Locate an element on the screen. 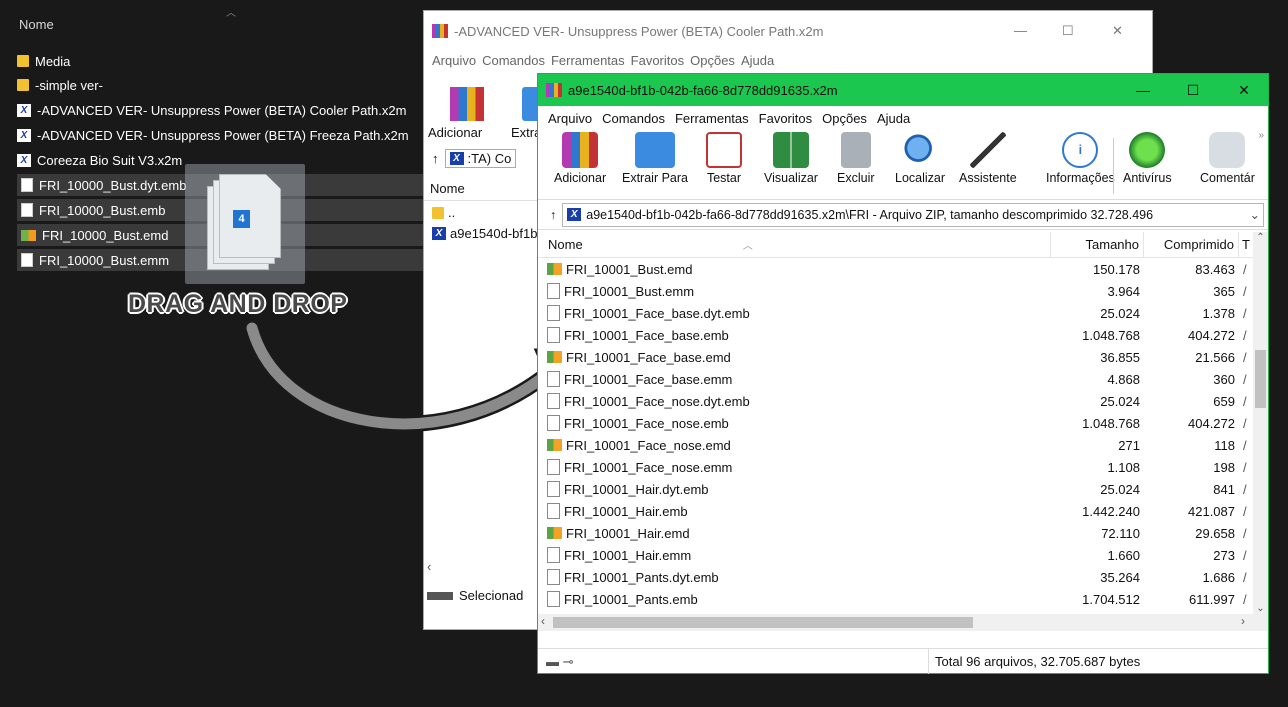 This screenshot has height=707, width=1288. view-button: Visualizar is located at coordinates (791, 158).